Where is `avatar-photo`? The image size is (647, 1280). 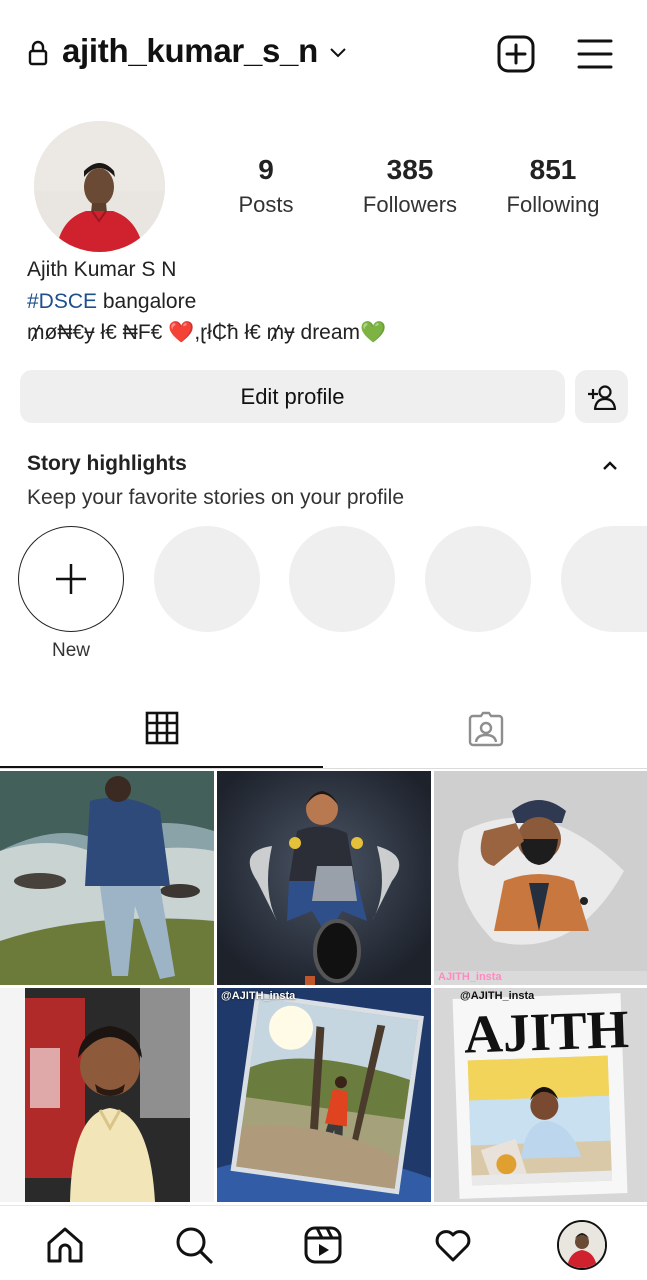
avatar-photo is located at coordinates (99, 186).